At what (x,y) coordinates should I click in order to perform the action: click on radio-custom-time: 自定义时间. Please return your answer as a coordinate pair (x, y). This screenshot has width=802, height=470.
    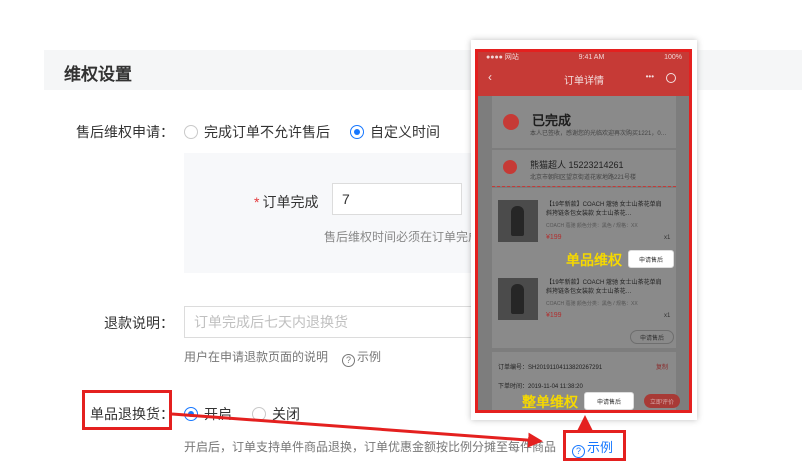
    Looking at the image, I should click on (395, 132).